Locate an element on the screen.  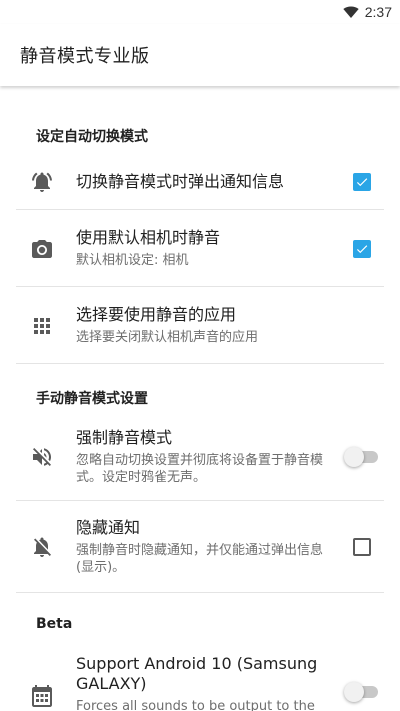
pref-summary: 忽略自动切换设置并彻底将设备置于静音模式。设定时鸦雀无声。 is located at coordinates (200, 469).